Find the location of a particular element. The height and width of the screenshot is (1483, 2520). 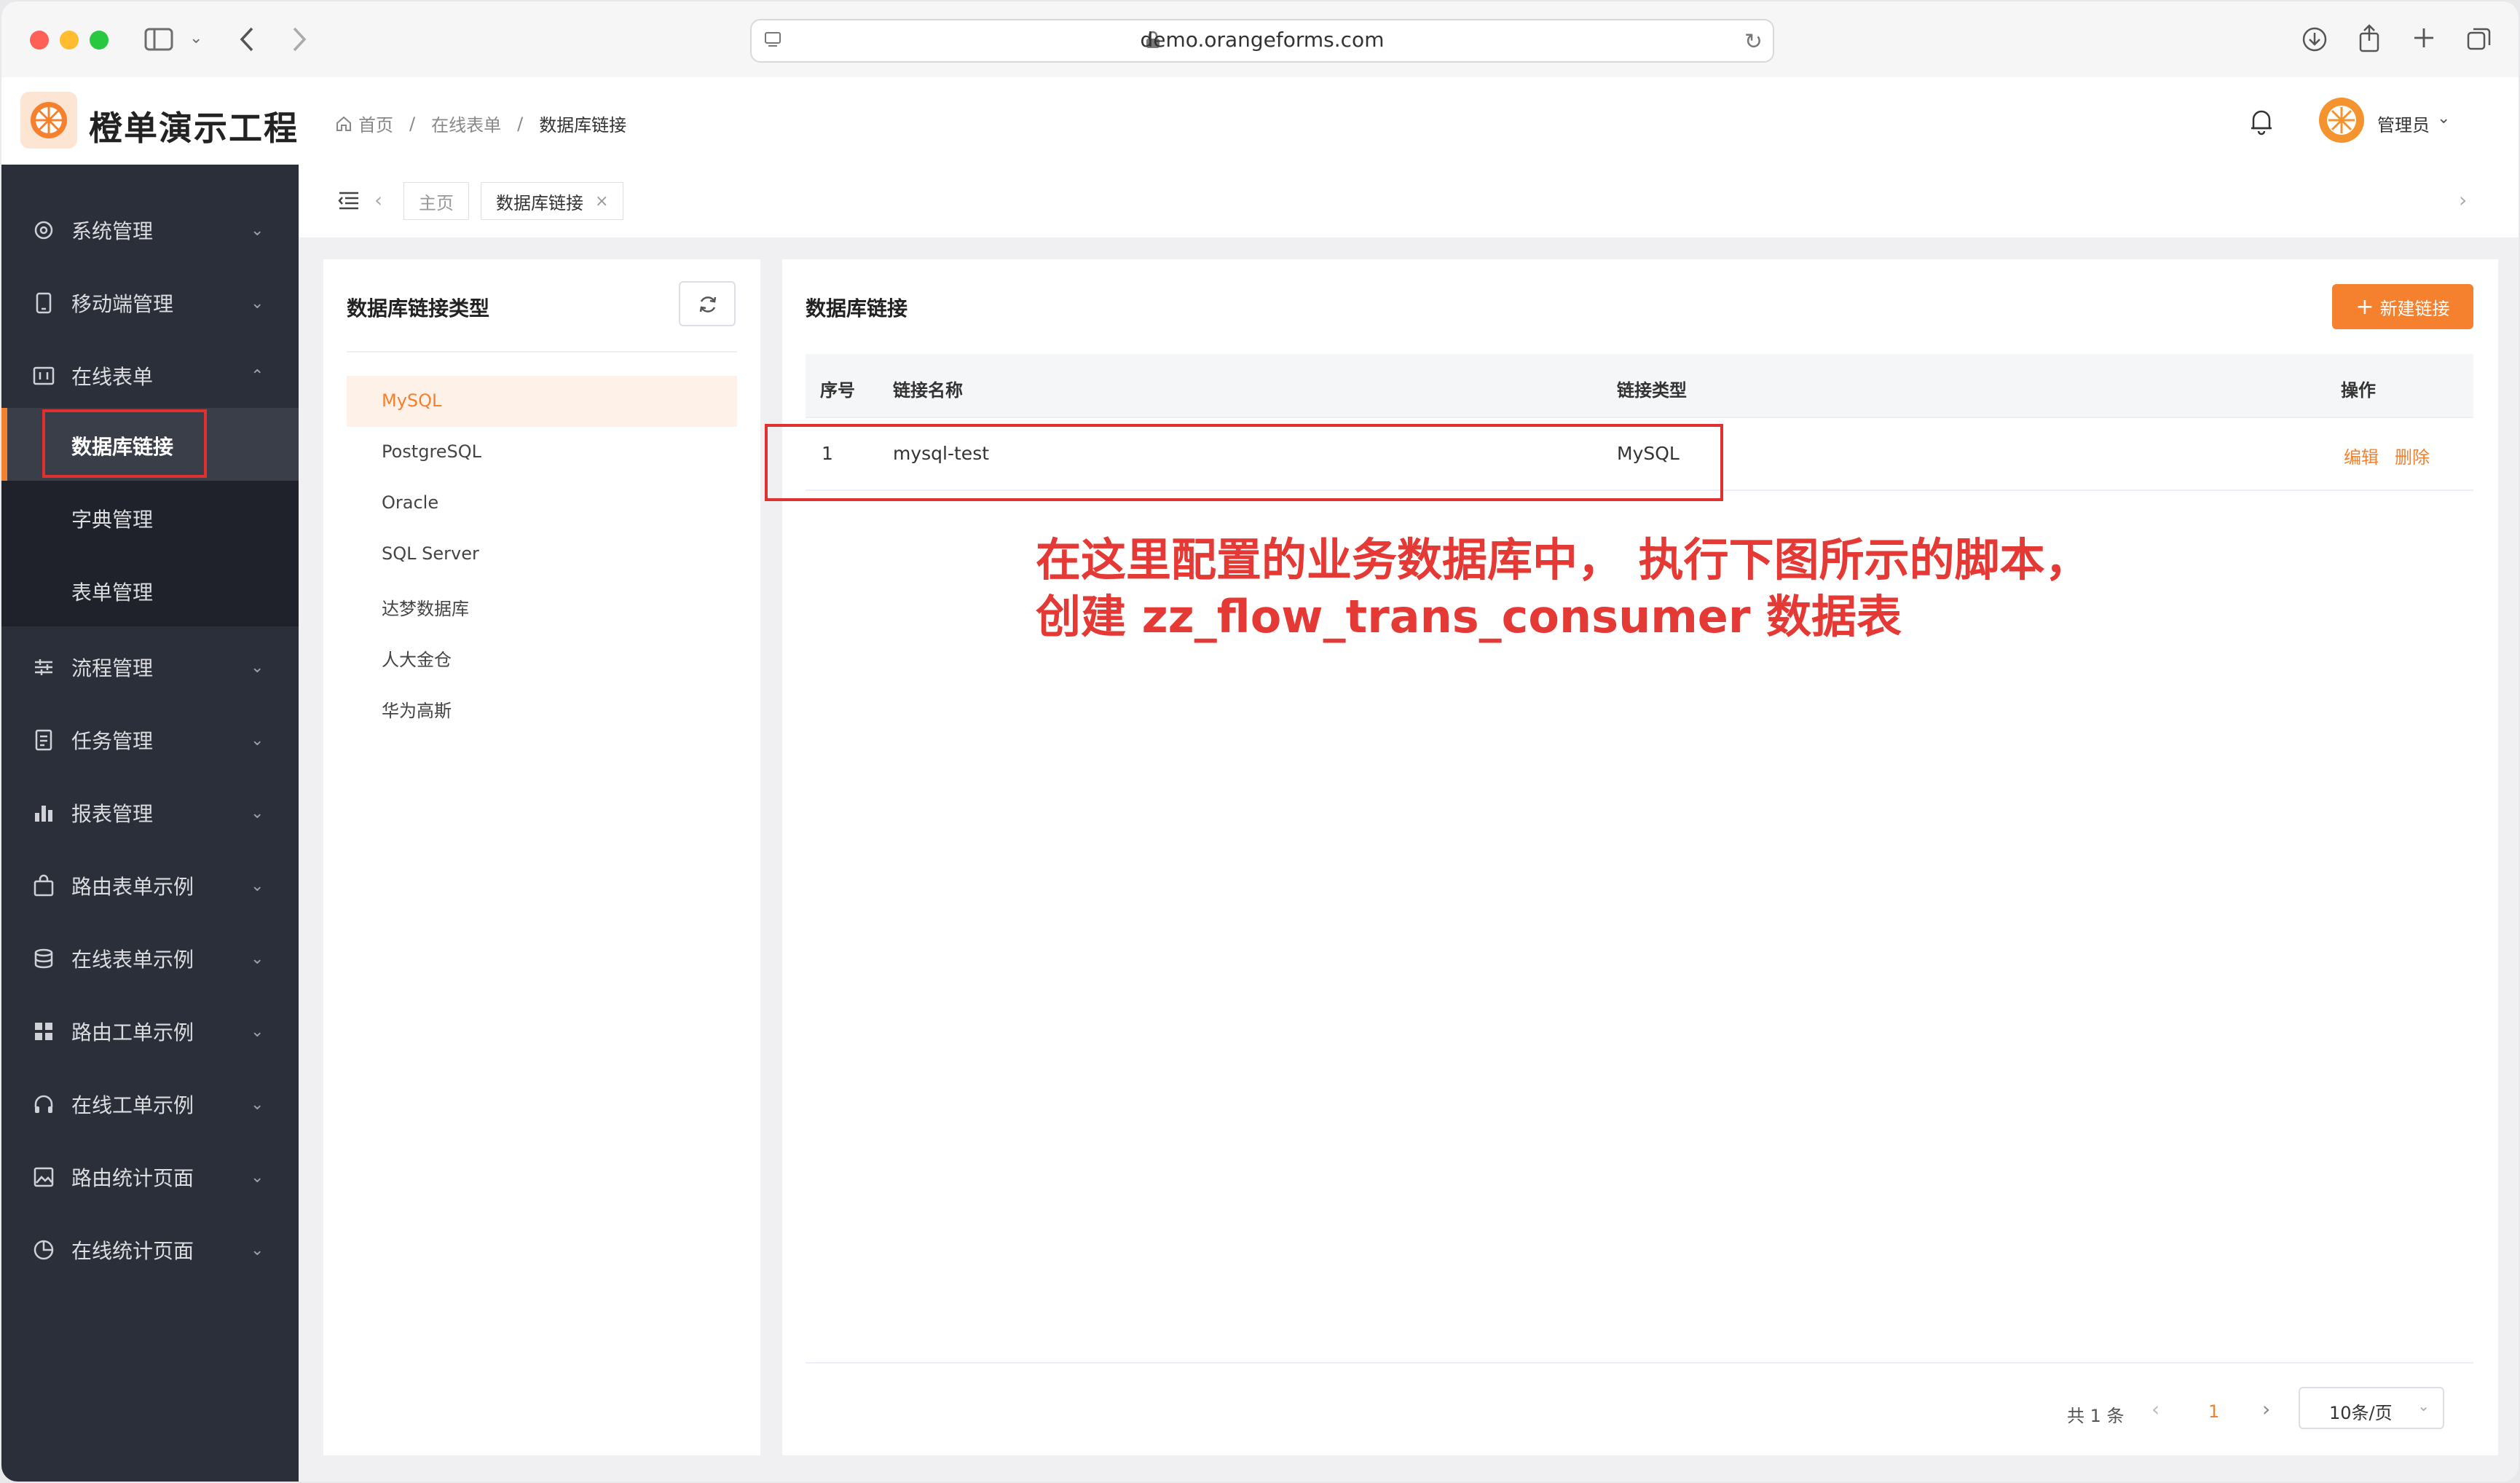

tab-home: 主页 is located at coordinates (436, 201).